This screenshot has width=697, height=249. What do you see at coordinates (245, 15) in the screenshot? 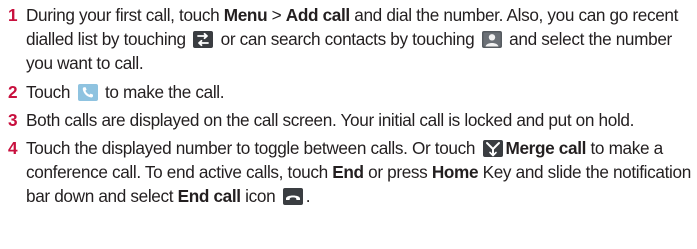
I see `menu-label: Menu` at bounding box center [245, 15].